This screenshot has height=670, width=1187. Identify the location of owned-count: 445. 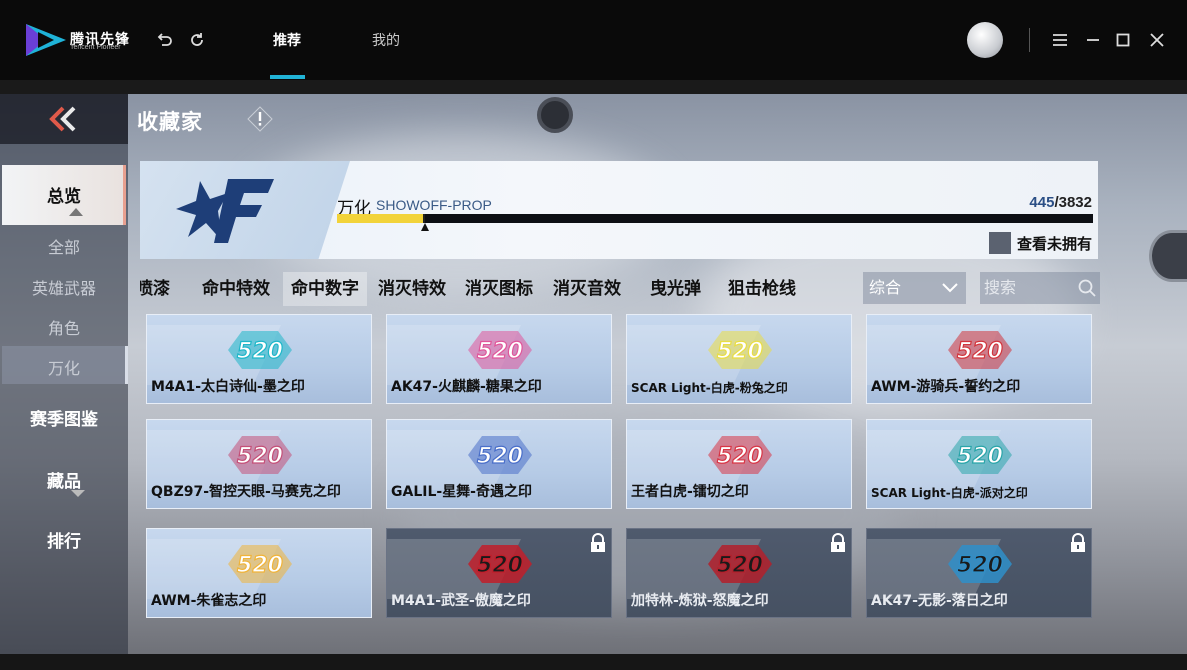
(1042, 202).